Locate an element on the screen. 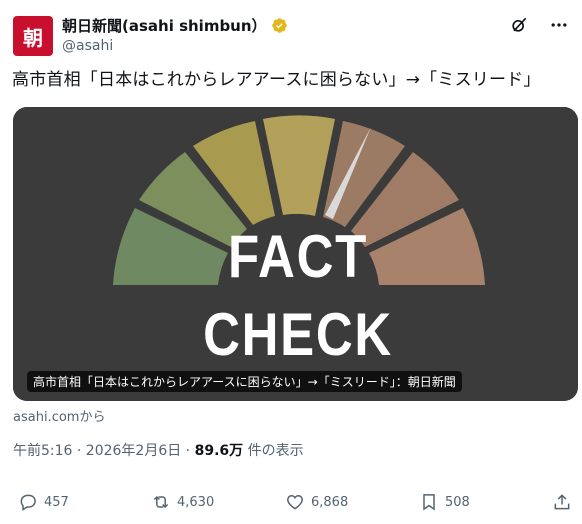 This screenshot has height=524, width=582. card-caption: 高市首相「日本はこれからレアアースに困らない」→「ミスリード」：朝日新聞 is located at coordinates (244, 381).